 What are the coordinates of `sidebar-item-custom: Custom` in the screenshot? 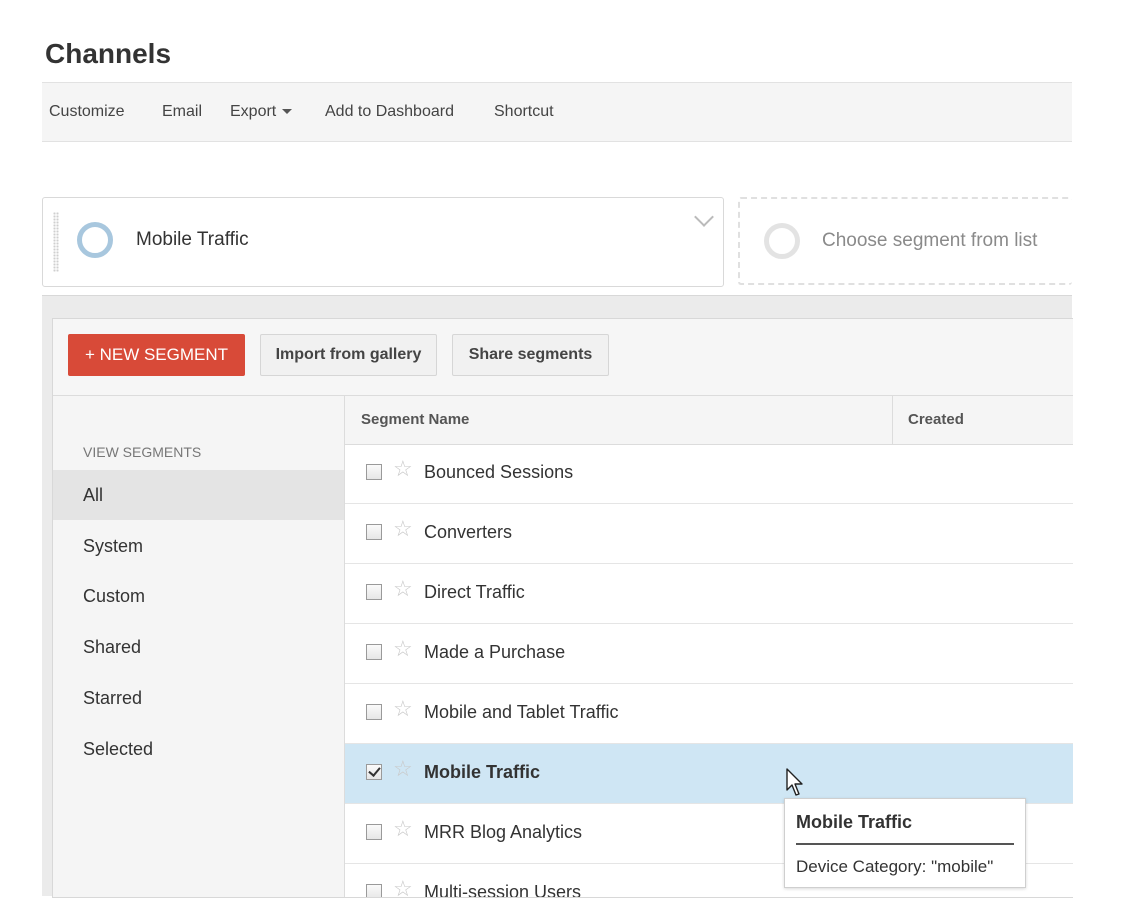 It's located at (198, 596).